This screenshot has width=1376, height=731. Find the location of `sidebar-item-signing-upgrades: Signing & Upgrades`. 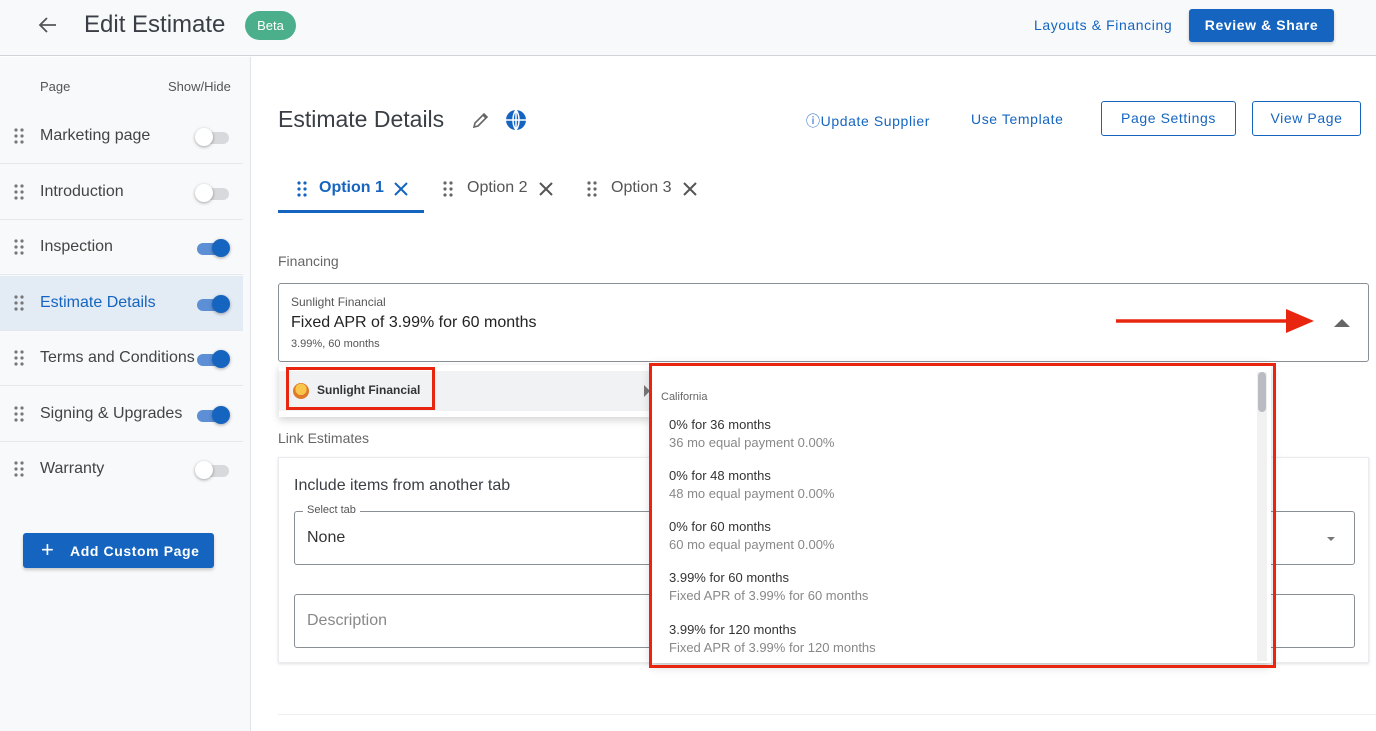

sidebar-item-signing-upgrades: Signing & Upgrades is located at coordinates (121, 414).